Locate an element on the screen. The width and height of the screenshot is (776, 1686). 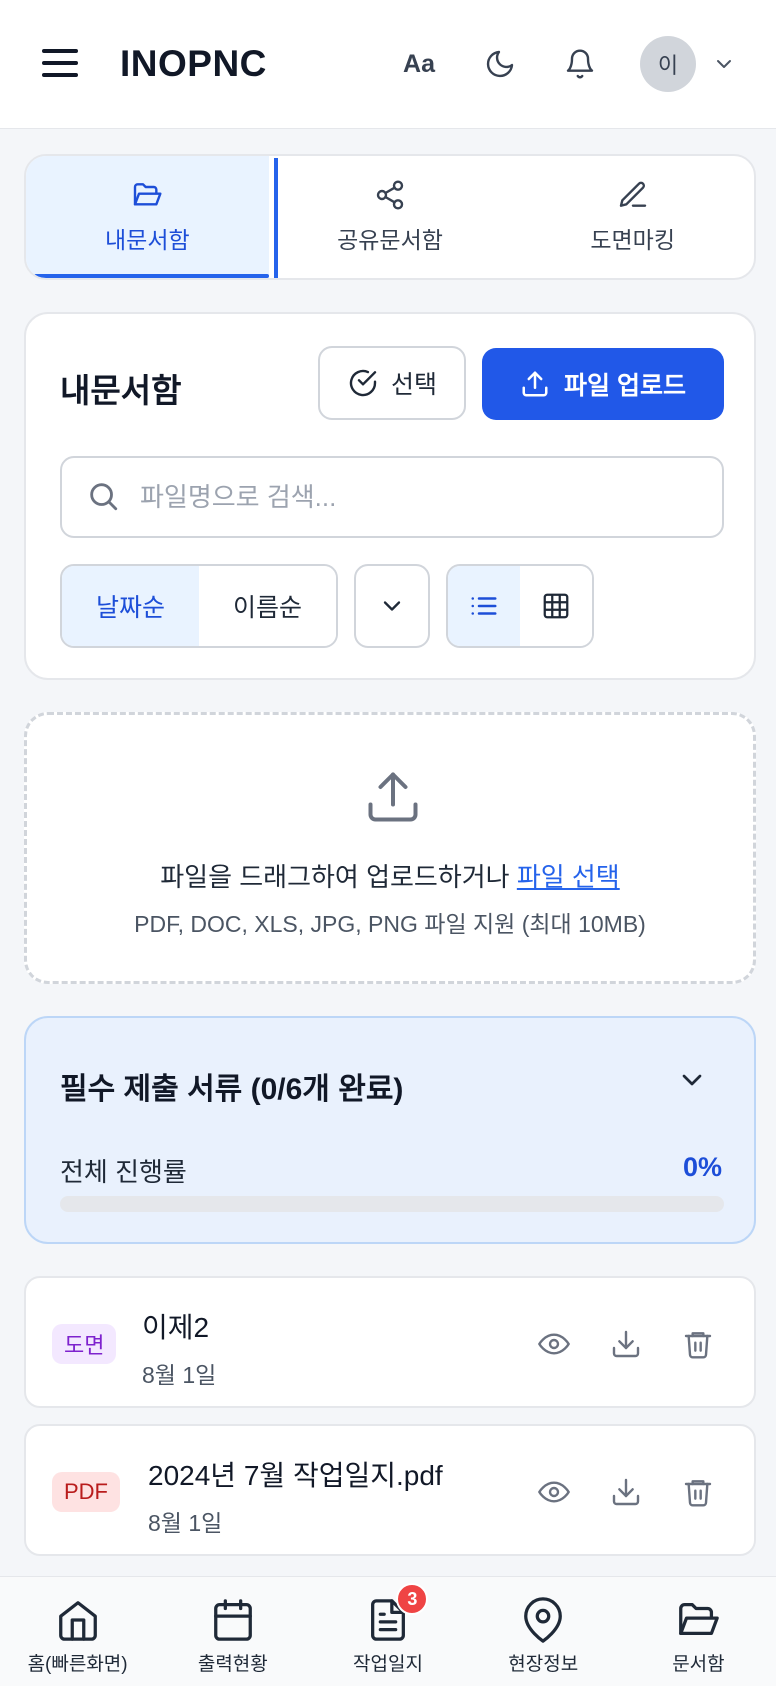
progress-bar is located at coordinates (392, 1204).